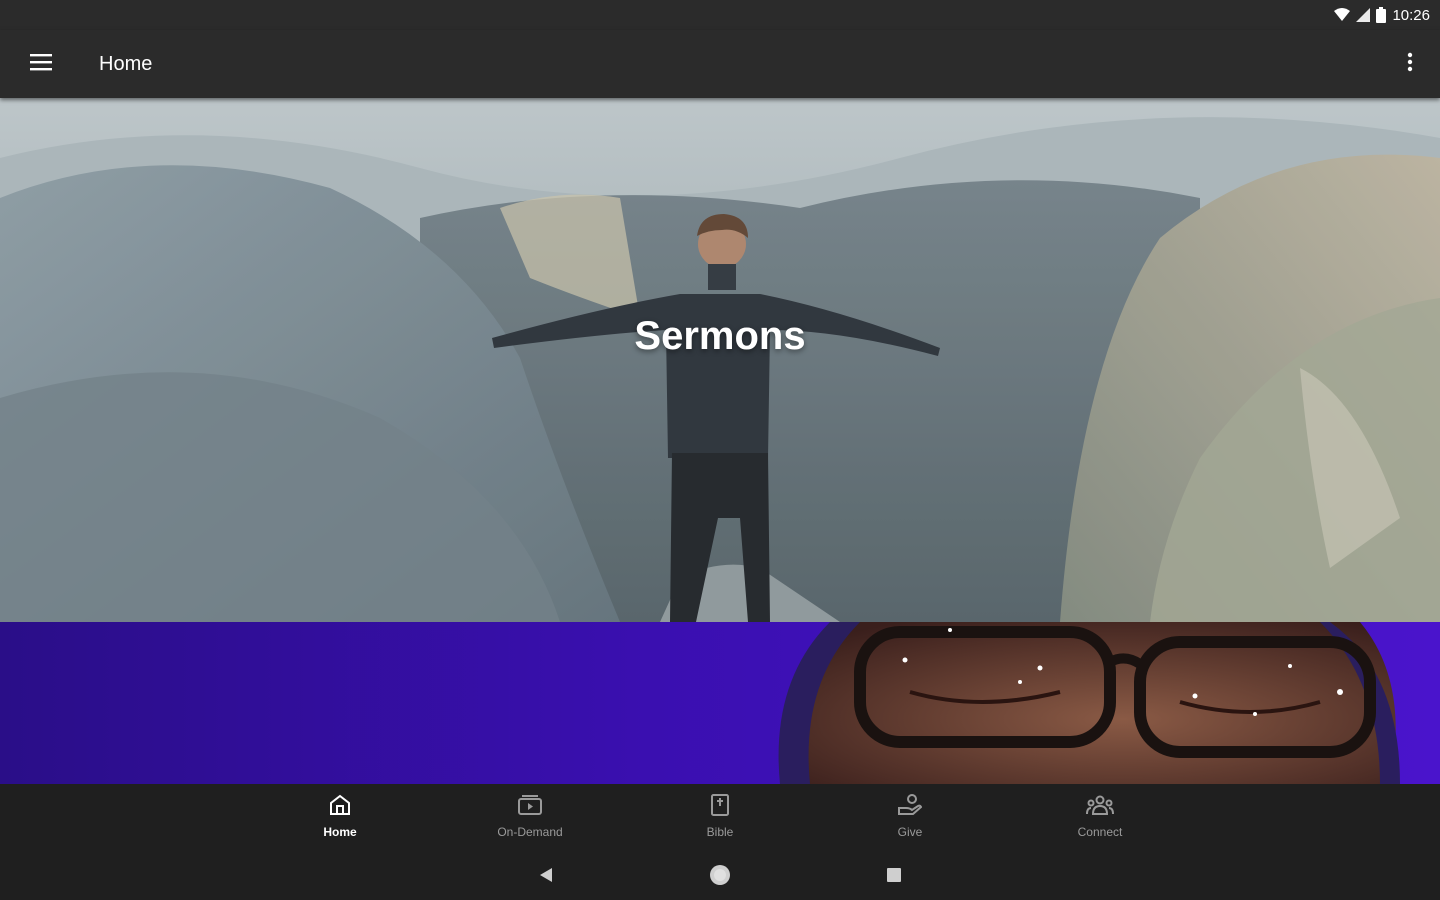 The image size is (1440, 900). What do you see at coordinates (340, 807) in the screenshot?
I see `home-icon` at bounding box center [340, 807].